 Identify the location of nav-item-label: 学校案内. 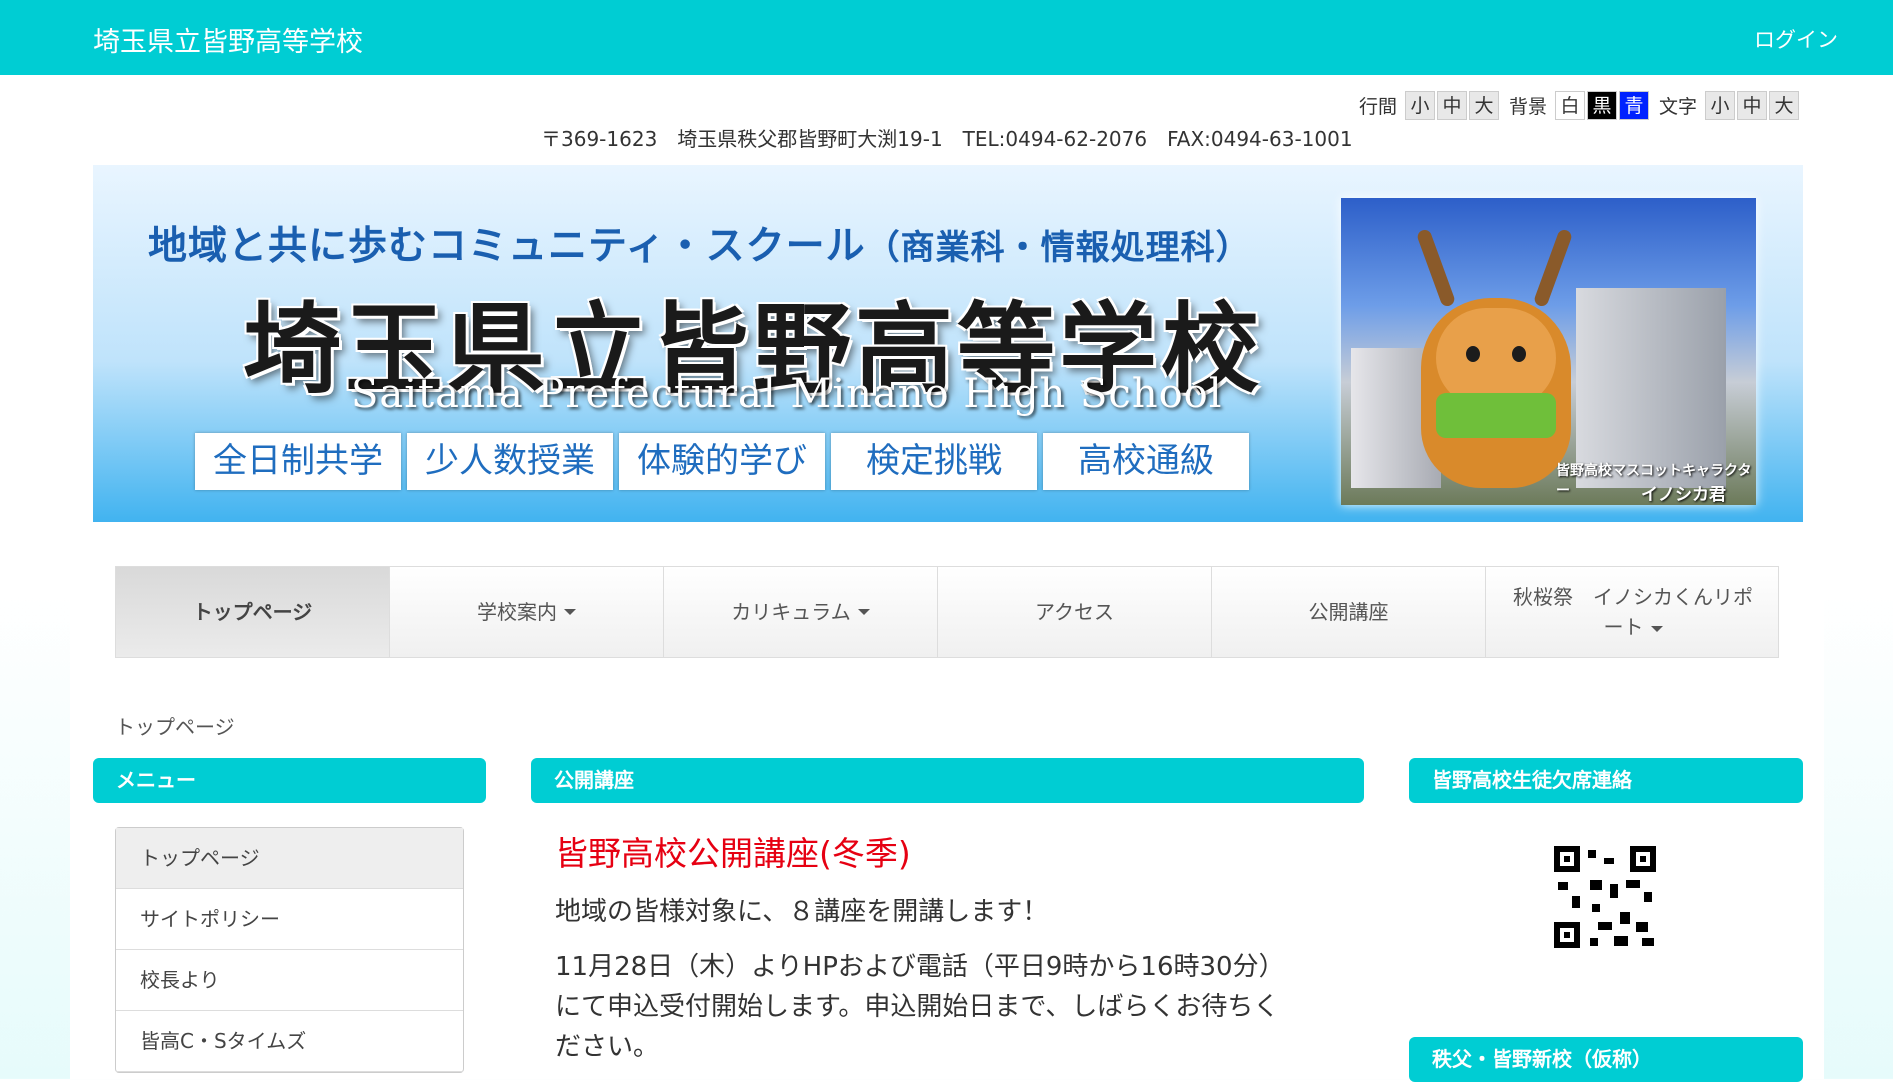
(517, 612).